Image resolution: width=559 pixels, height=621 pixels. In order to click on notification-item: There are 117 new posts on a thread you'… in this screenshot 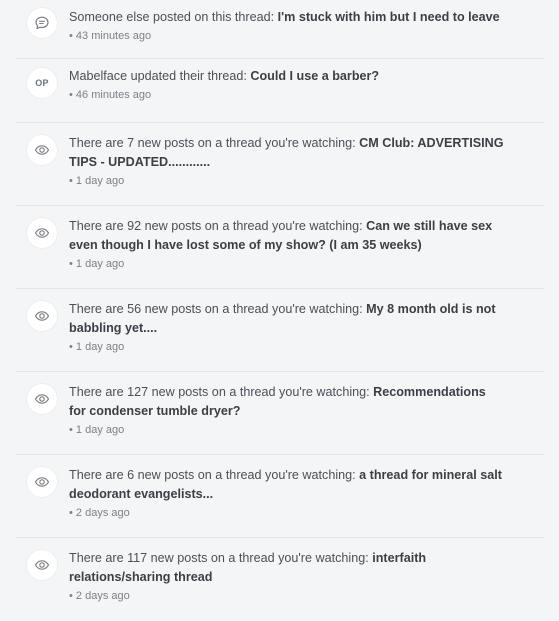, I will do `click(280, 579)`.